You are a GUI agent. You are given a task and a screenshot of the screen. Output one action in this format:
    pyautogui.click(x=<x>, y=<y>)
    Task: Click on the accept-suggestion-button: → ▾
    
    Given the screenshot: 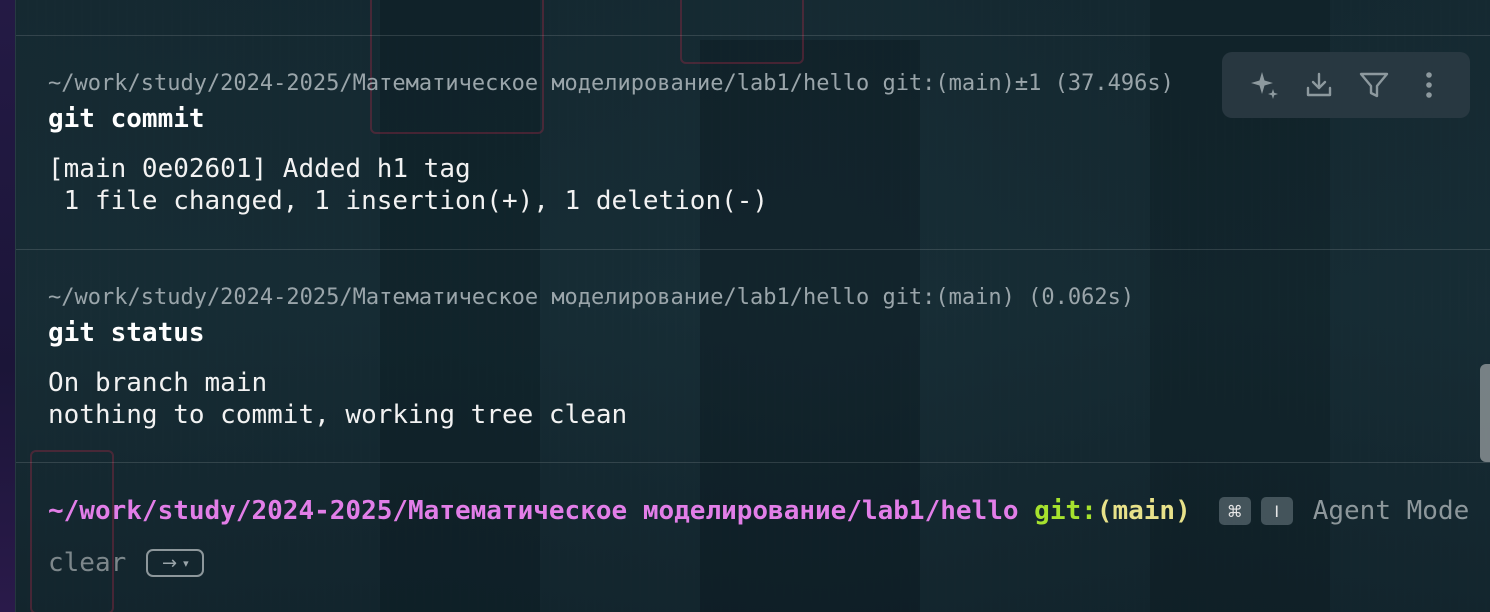 What is the action you would take?
    pyautogui.click(x=175, y=563)
    